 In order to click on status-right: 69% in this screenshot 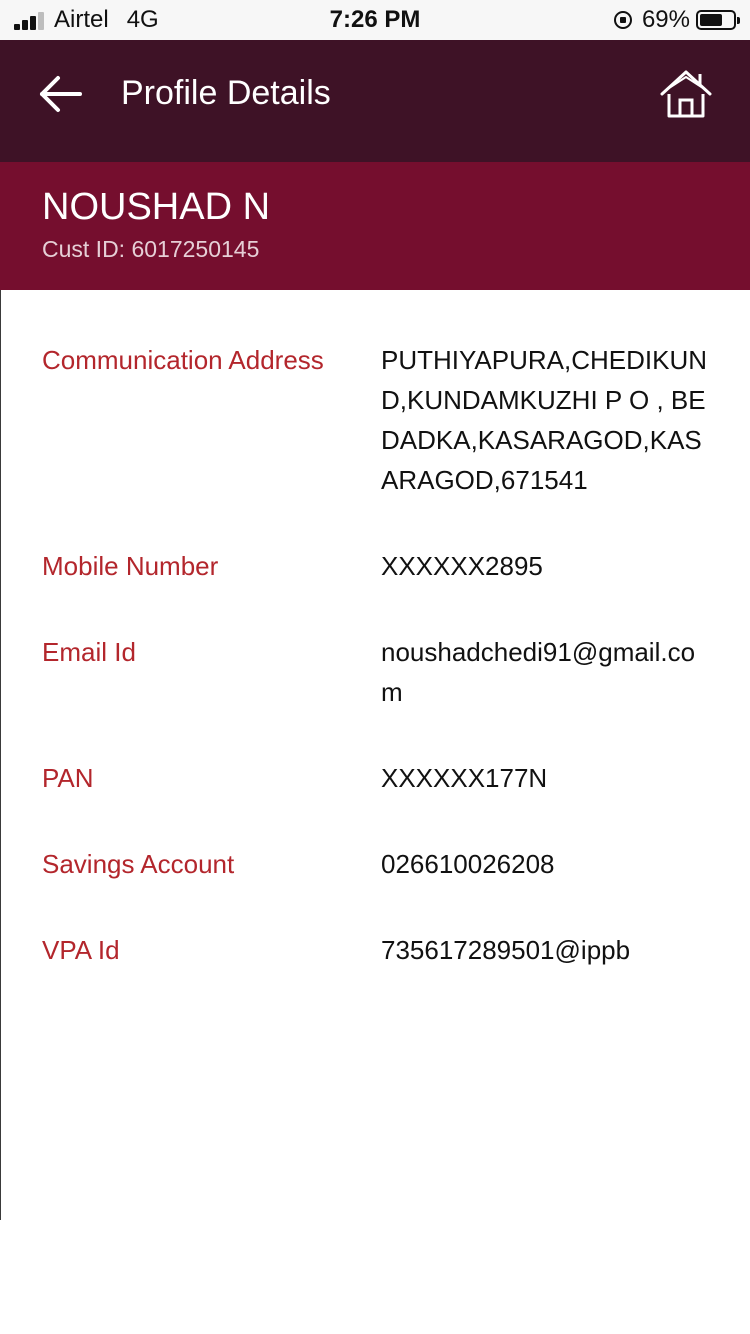, I will do `click(676, 20)`.